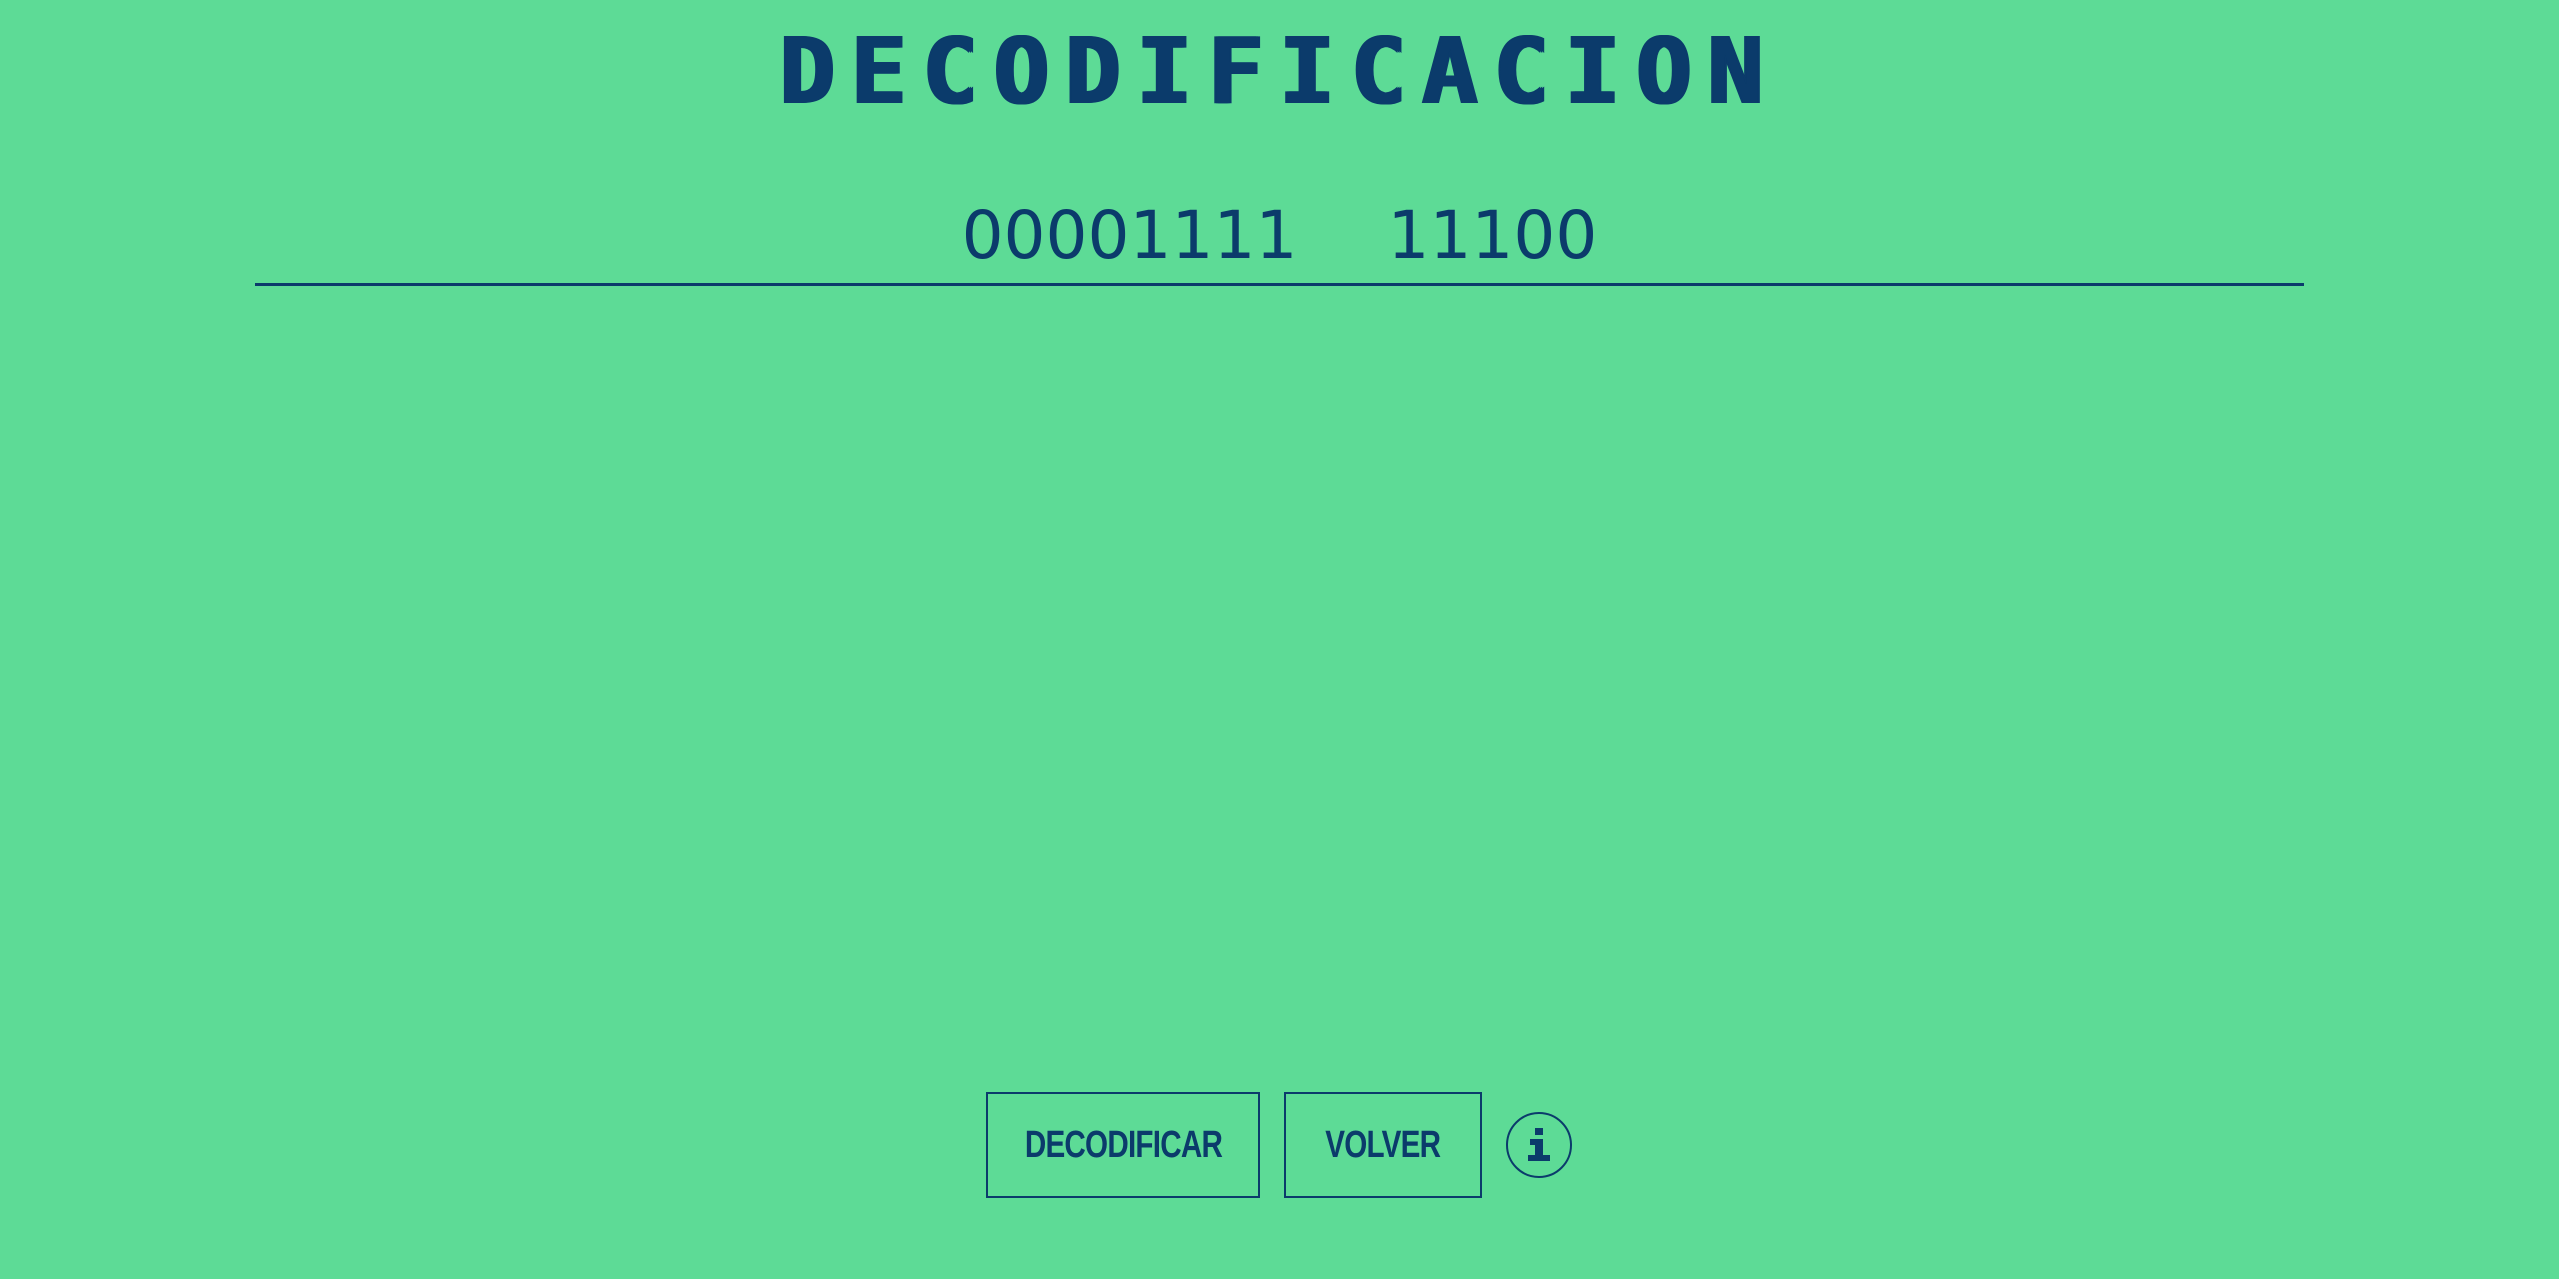 The width and height of the screenshot is (2559, 1279). I want to click on decode-button: DECODIFICAR, so click(1123, 1145).